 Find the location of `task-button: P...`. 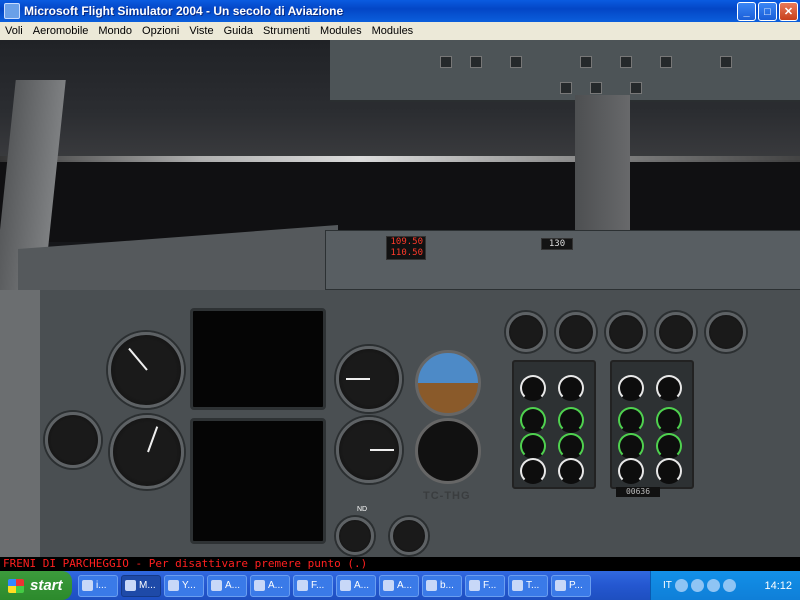

task-button: P... is located at coordinates (571, 585).